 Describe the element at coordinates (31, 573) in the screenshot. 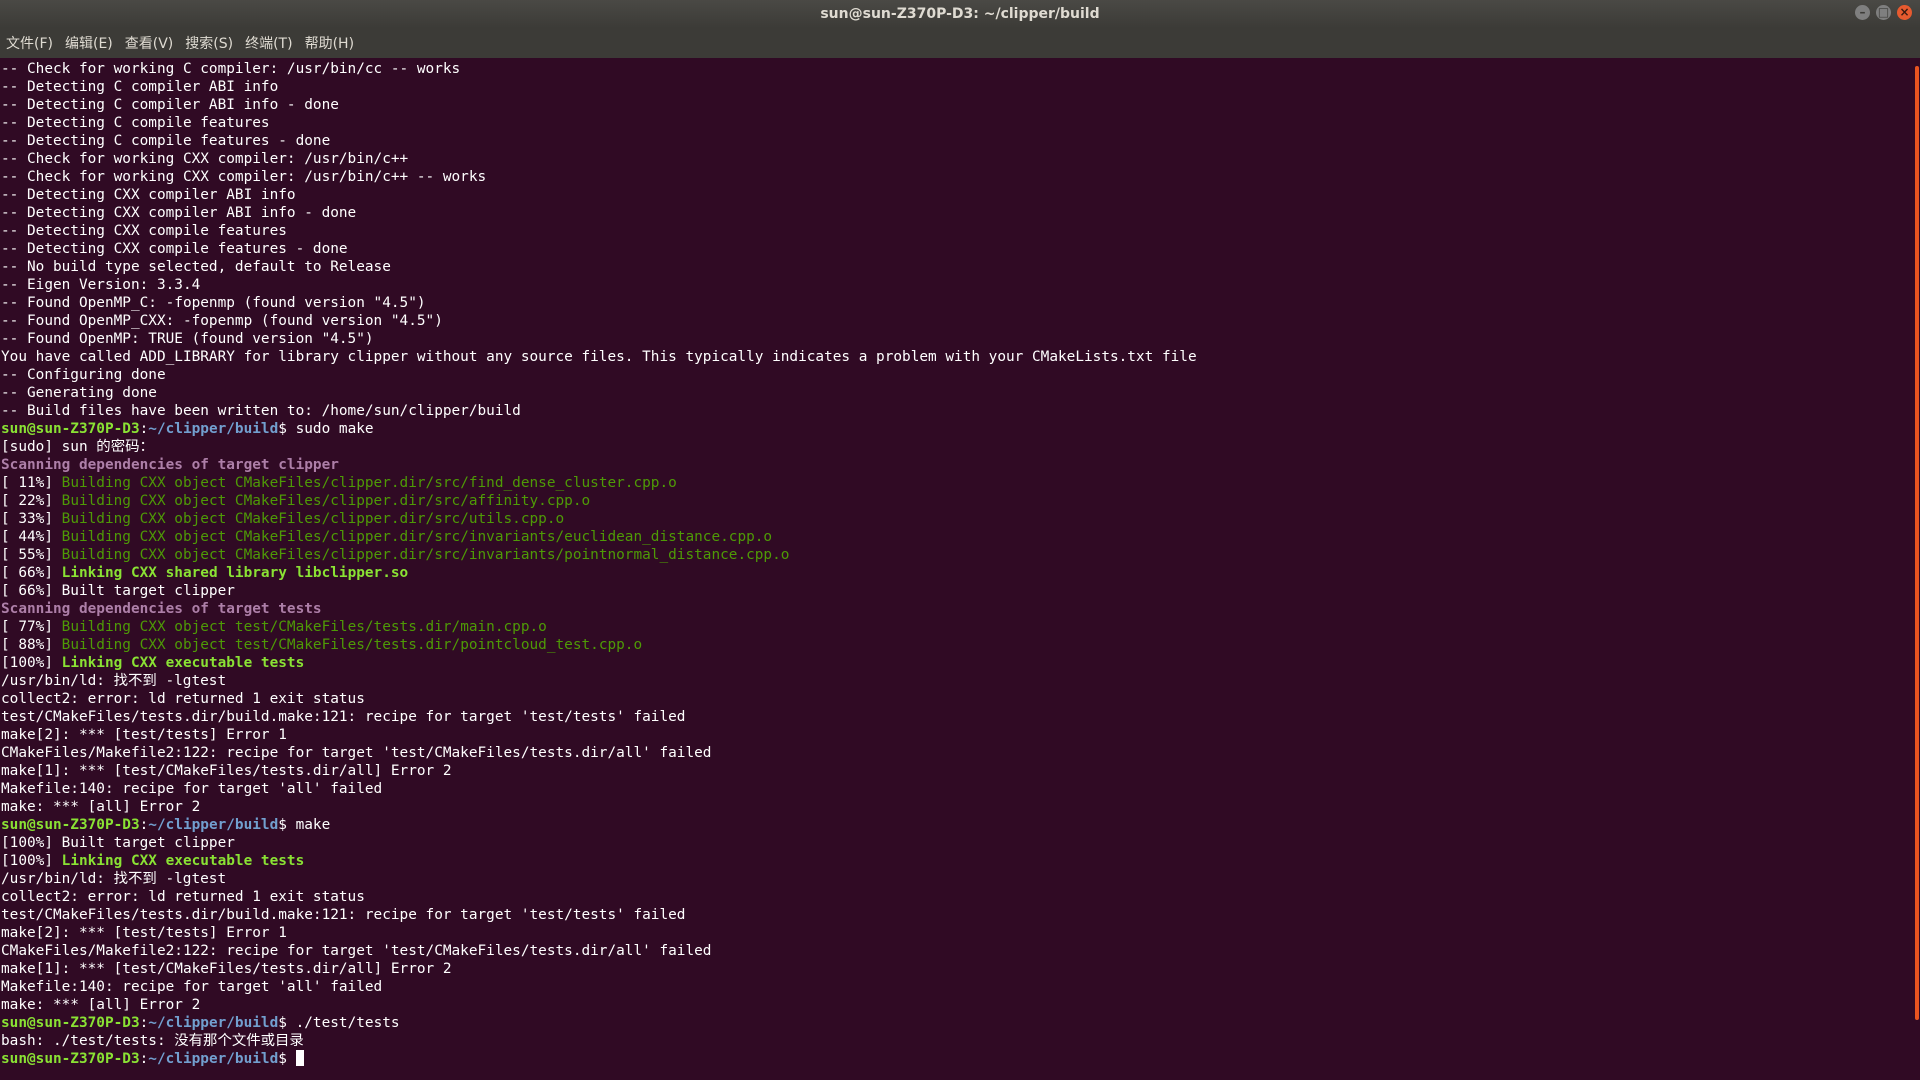

I see `terminal-text: [ 66%]` at that location.